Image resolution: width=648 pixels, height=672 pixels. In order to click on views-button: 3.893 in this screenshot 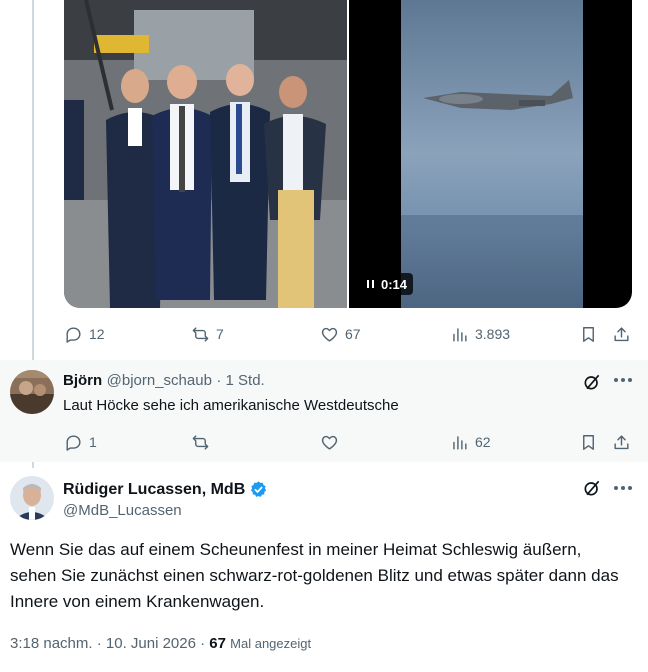, I will do `click(480, 334)`.